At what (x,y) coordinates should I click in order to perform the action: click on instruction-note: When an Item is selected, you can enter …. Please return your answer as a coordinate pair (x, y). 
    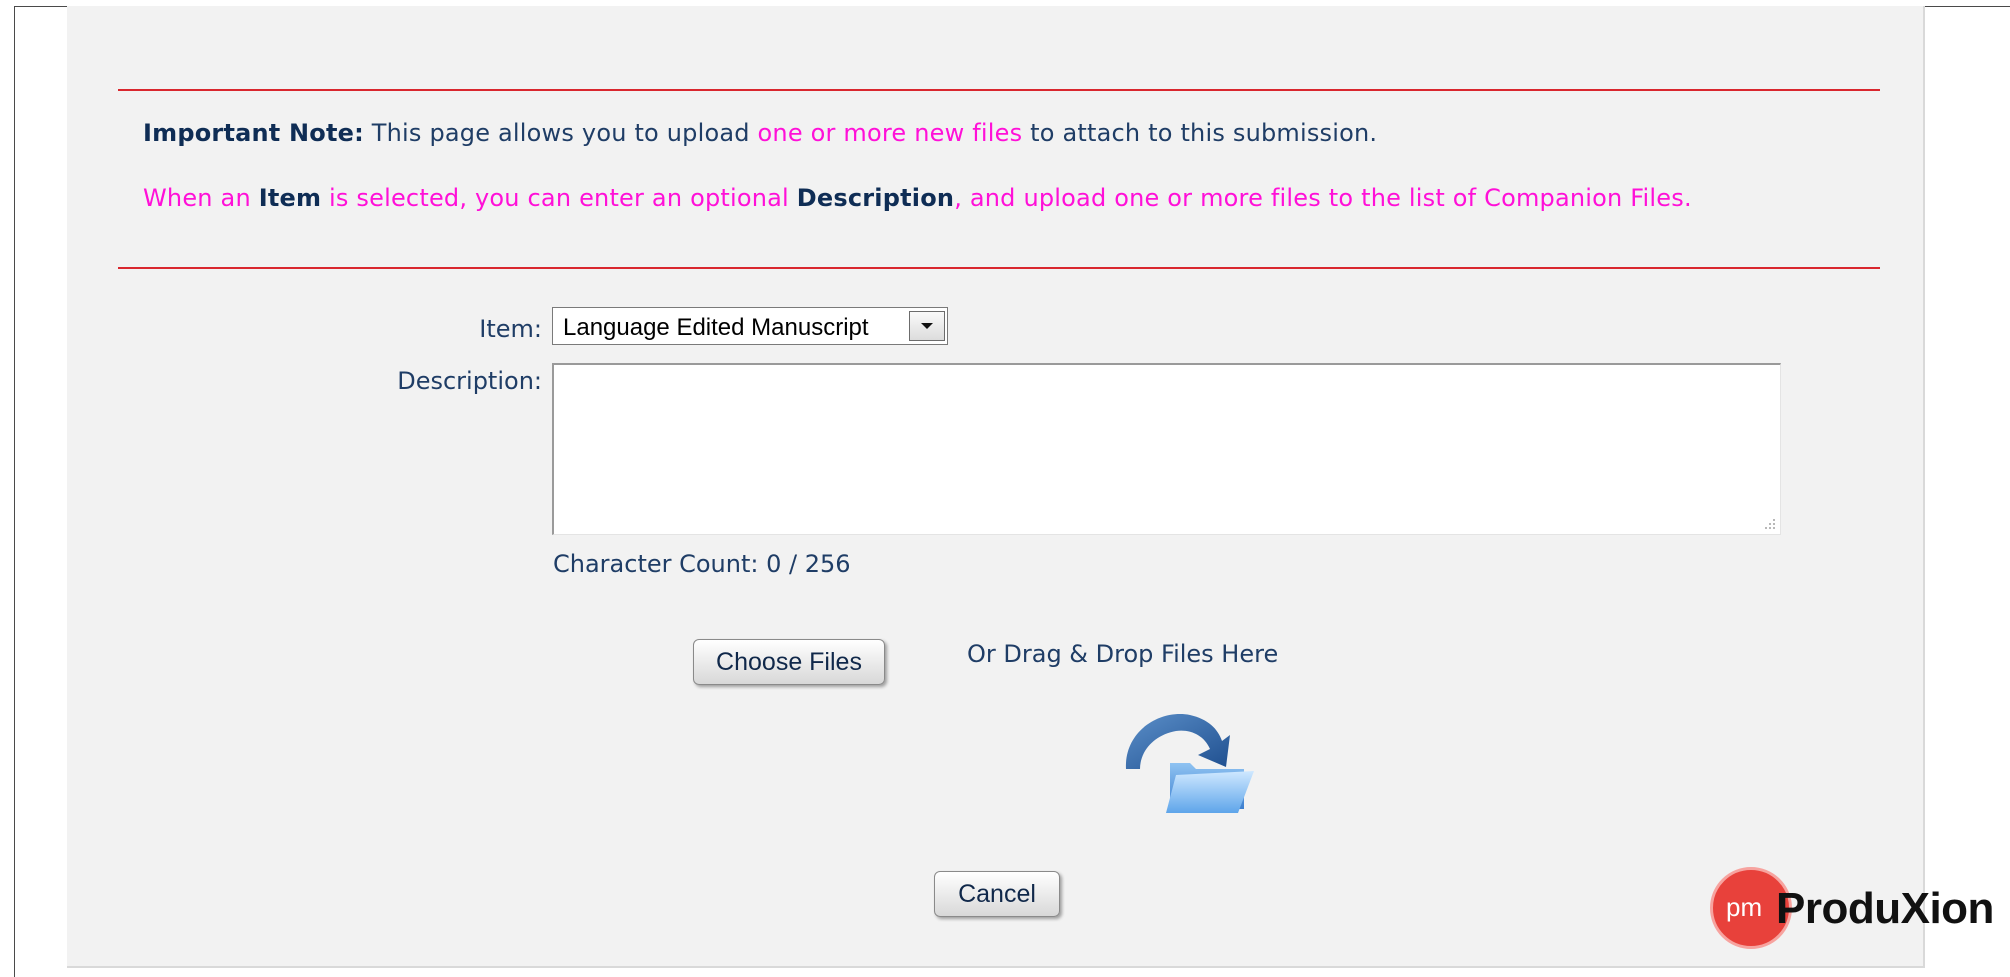
    Looking at the image, I should click on (917, 198).